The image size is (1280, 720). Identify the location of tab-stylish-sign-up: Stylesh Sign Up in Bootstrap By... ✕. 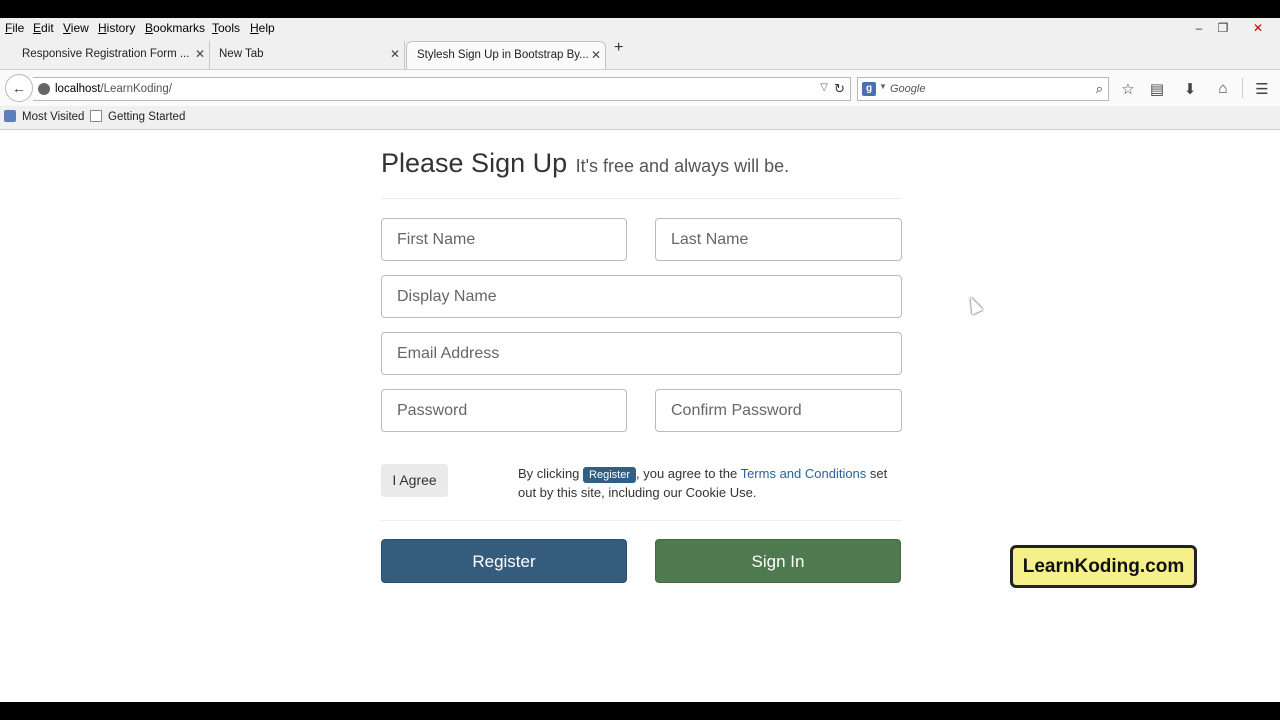
(506, 55).